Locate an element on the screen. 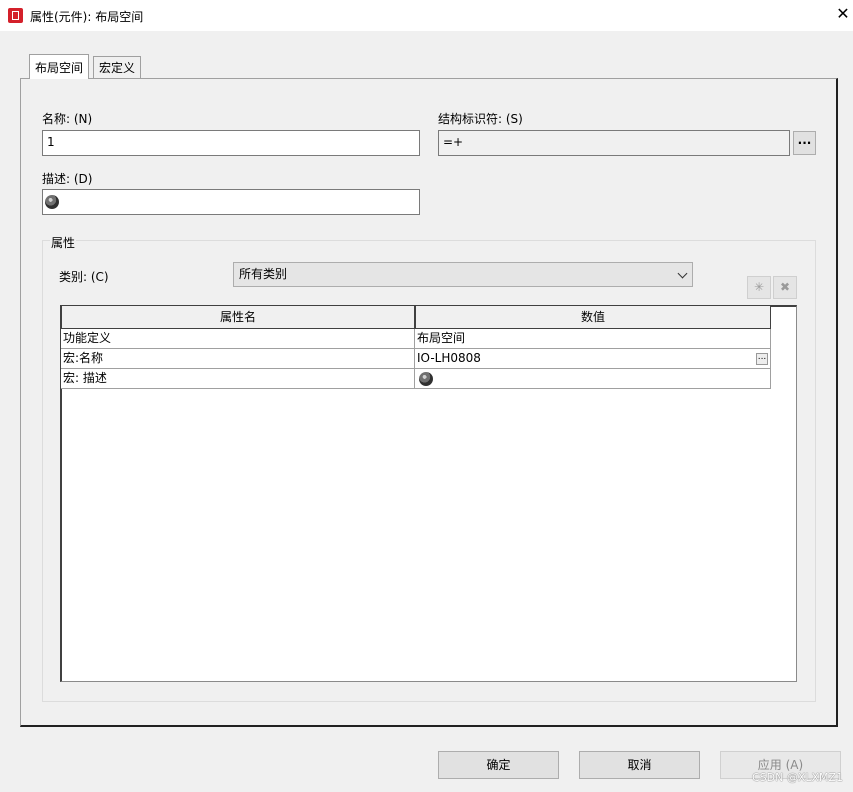 The height and width of the screenshot is (792, 853). category-value: 所有类别 is located at coordinates (263, 274).